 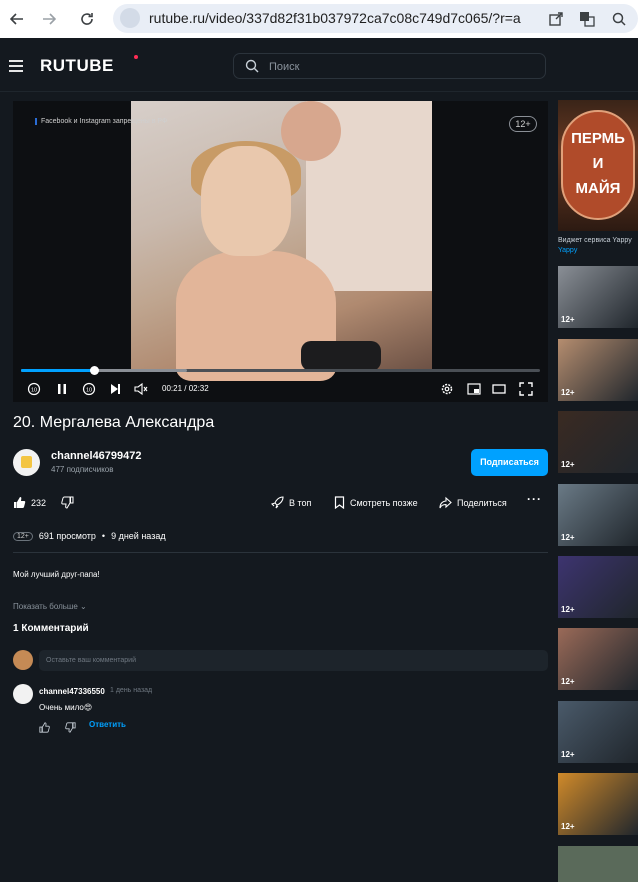 What do you see at coordinates (131, 690) in the screenshot?
I see `comment-time: 1 день назад` at bounding box center [131, 690].